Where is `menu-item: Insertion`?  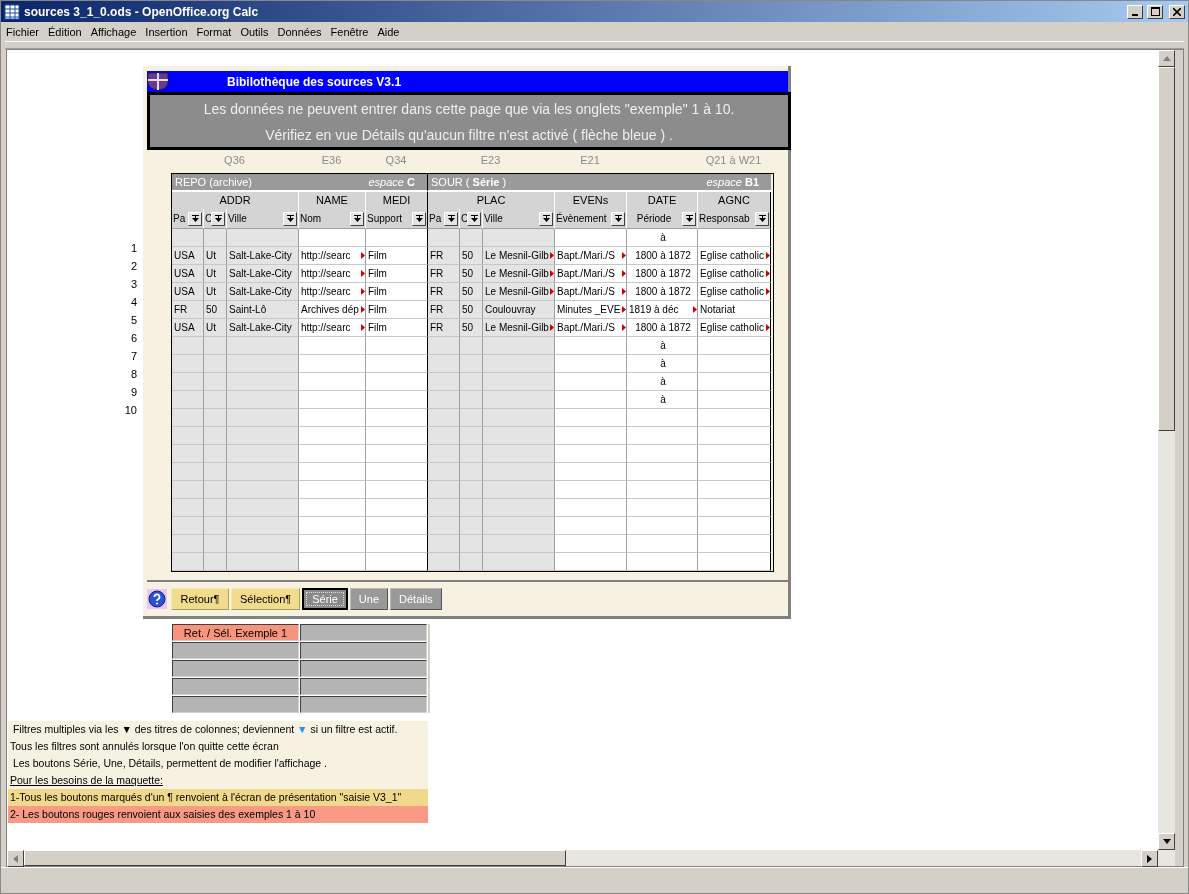
menu-item: Insertion is located at coordinates (168, 31).